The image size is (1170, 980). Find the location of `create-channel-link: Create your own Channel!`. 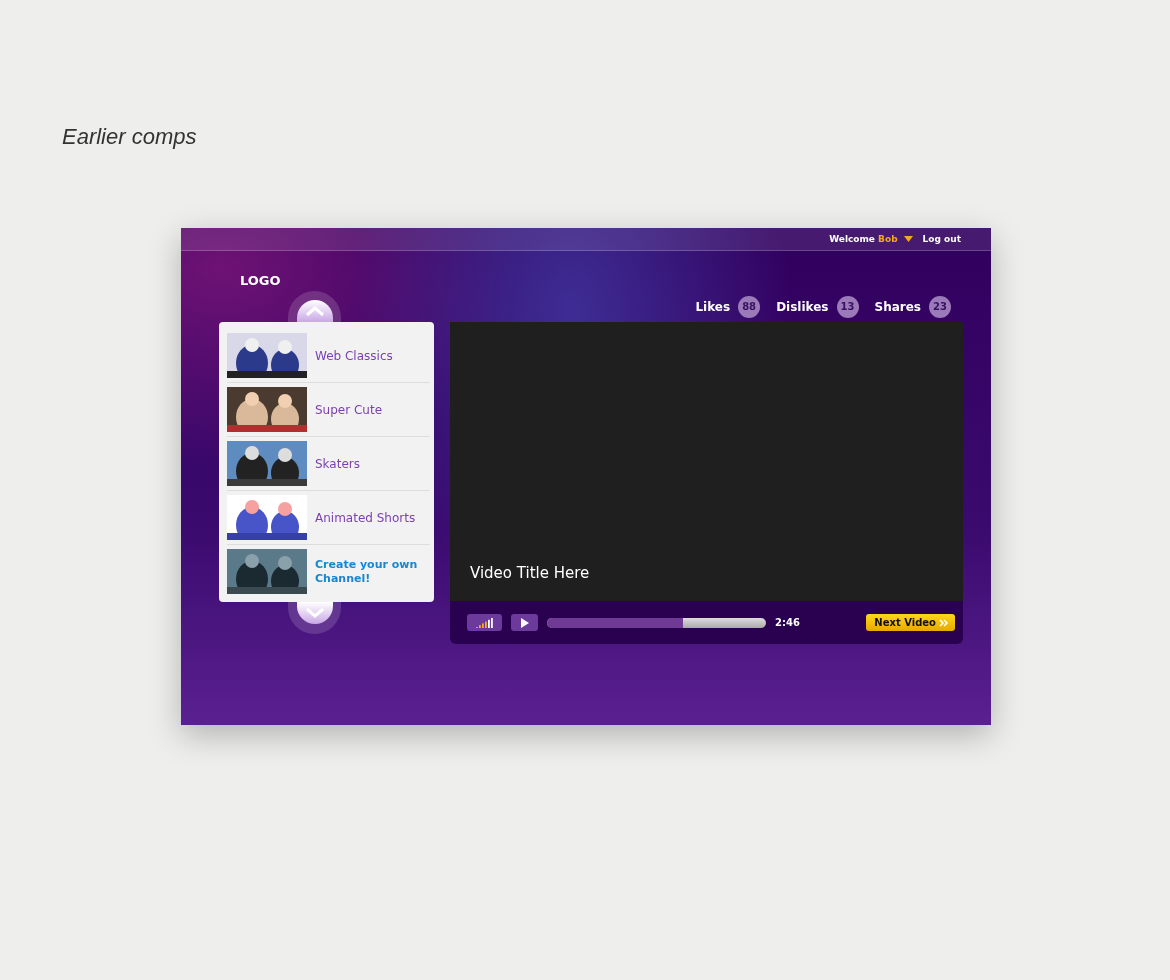

create-channel-link: Create your own Channel! is located at coordinates (372, 571).